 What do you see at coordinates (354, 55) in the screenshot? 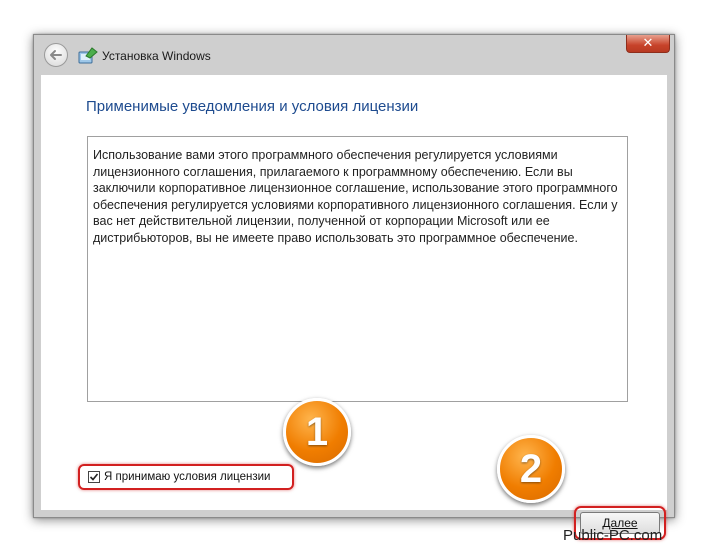
I see `title-bar: Установка Windows ✕` at bounding box center [354, 55].